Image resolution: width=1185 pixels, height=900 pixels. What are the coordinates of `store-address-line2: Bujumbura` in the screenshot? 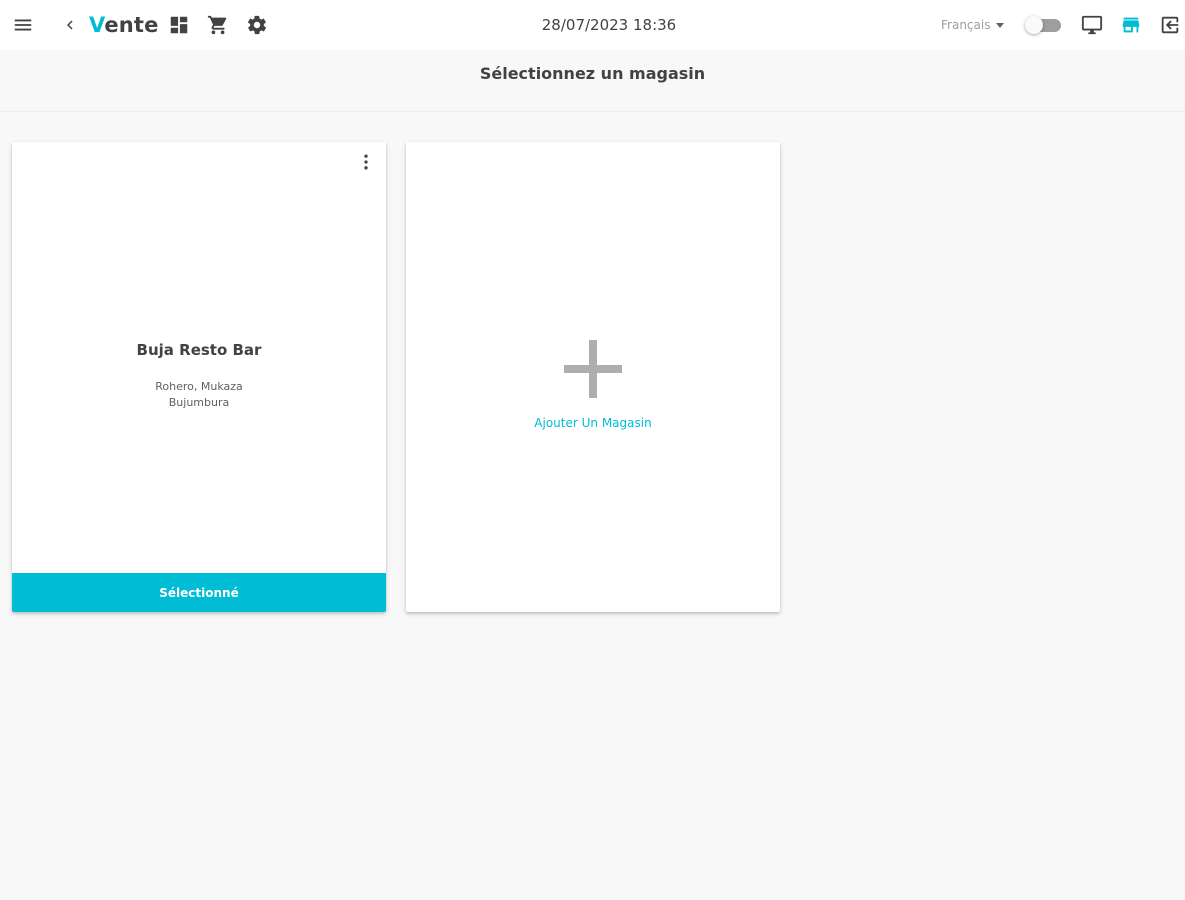 It's located at (199, 402).